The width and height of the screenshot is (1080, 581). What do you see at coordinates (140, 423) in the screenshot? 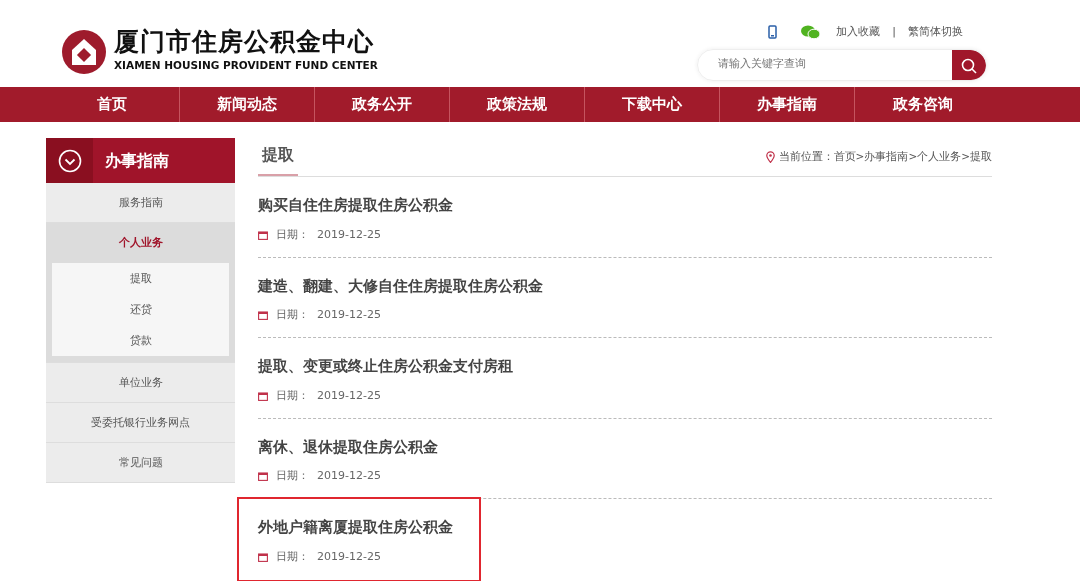
I see `sidebar-item: 受委托银行业务网点` at bounding box center [140, 423].